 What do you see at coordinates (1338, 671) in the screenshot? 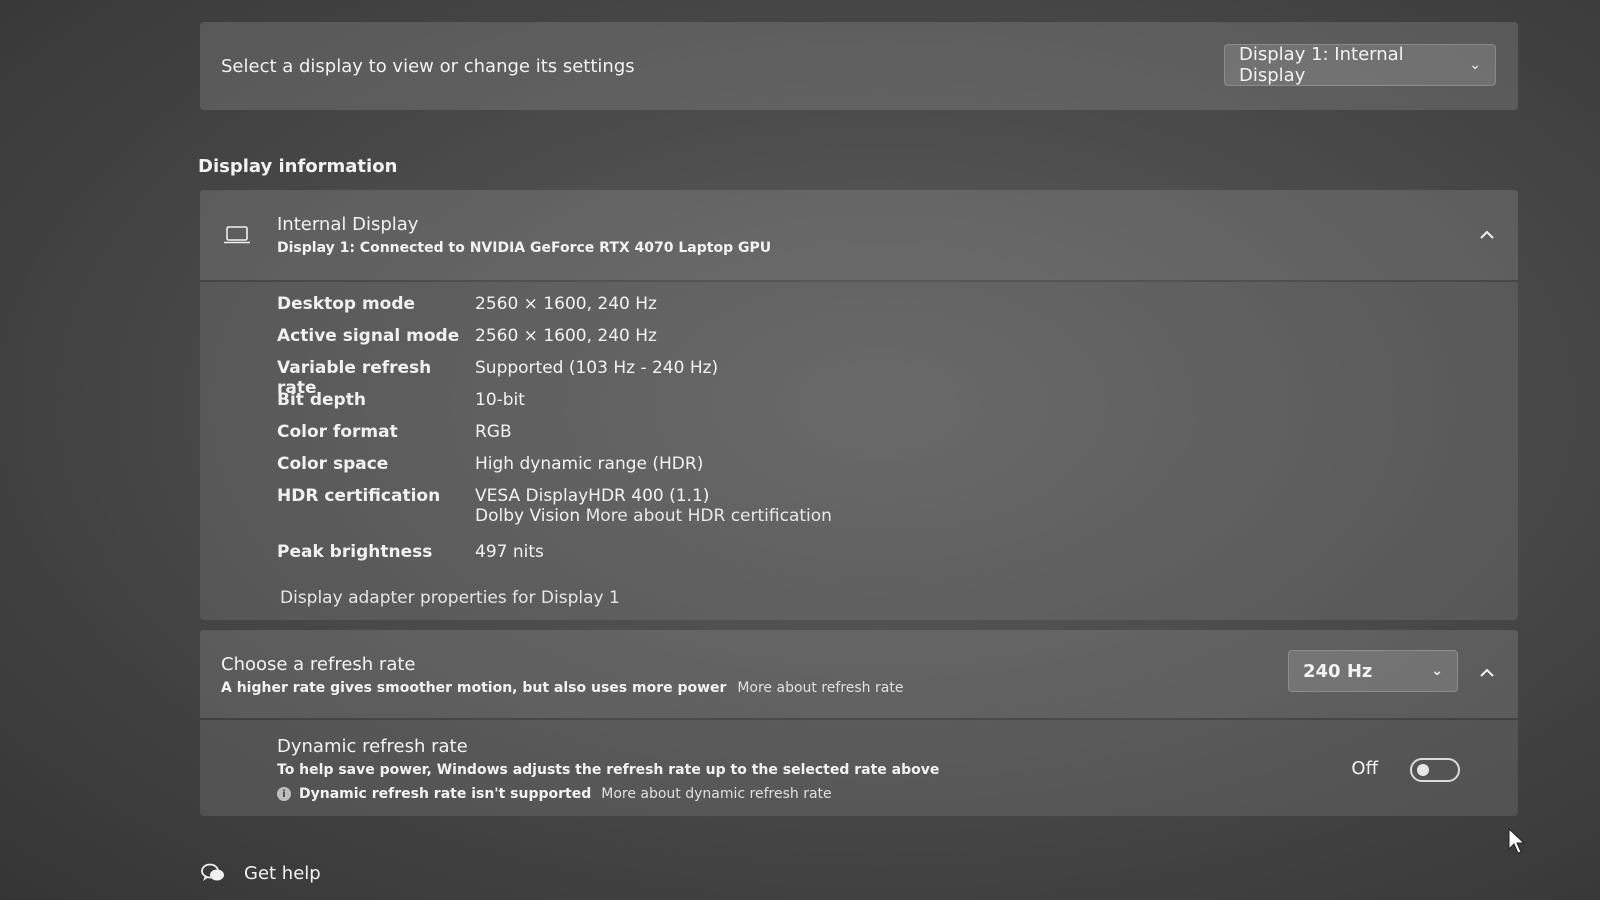
I see `refresh-rate-value: 240 Hz` at bounding box center [1338, 671].